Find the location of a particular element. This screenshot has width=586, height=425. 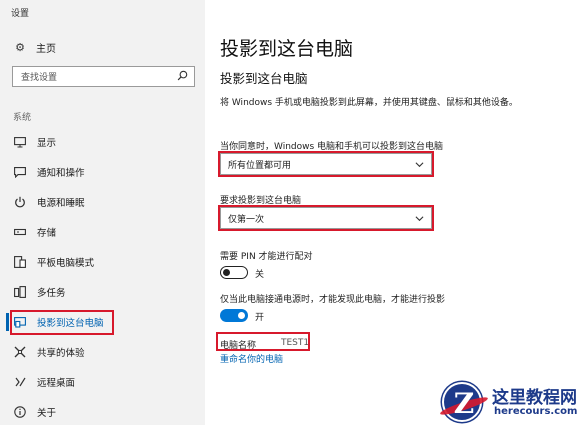

home-nav: ⚙ 主页 is located at coordinates (34, 47).